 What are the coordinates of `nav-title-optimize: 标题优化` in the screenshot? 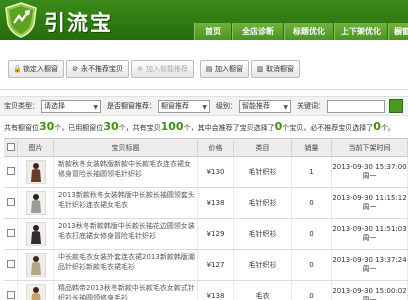 It's located at (309, 31).